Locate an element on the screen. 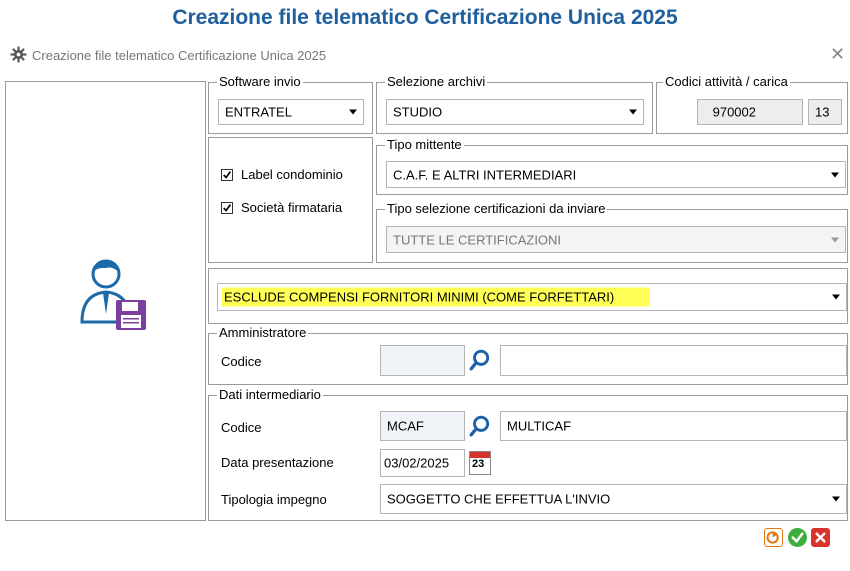 Image resolution: width=850 pixels, height=571 pixels. dati-intermediario-legend: Dati intermediario is located at coordinates (270, 395).